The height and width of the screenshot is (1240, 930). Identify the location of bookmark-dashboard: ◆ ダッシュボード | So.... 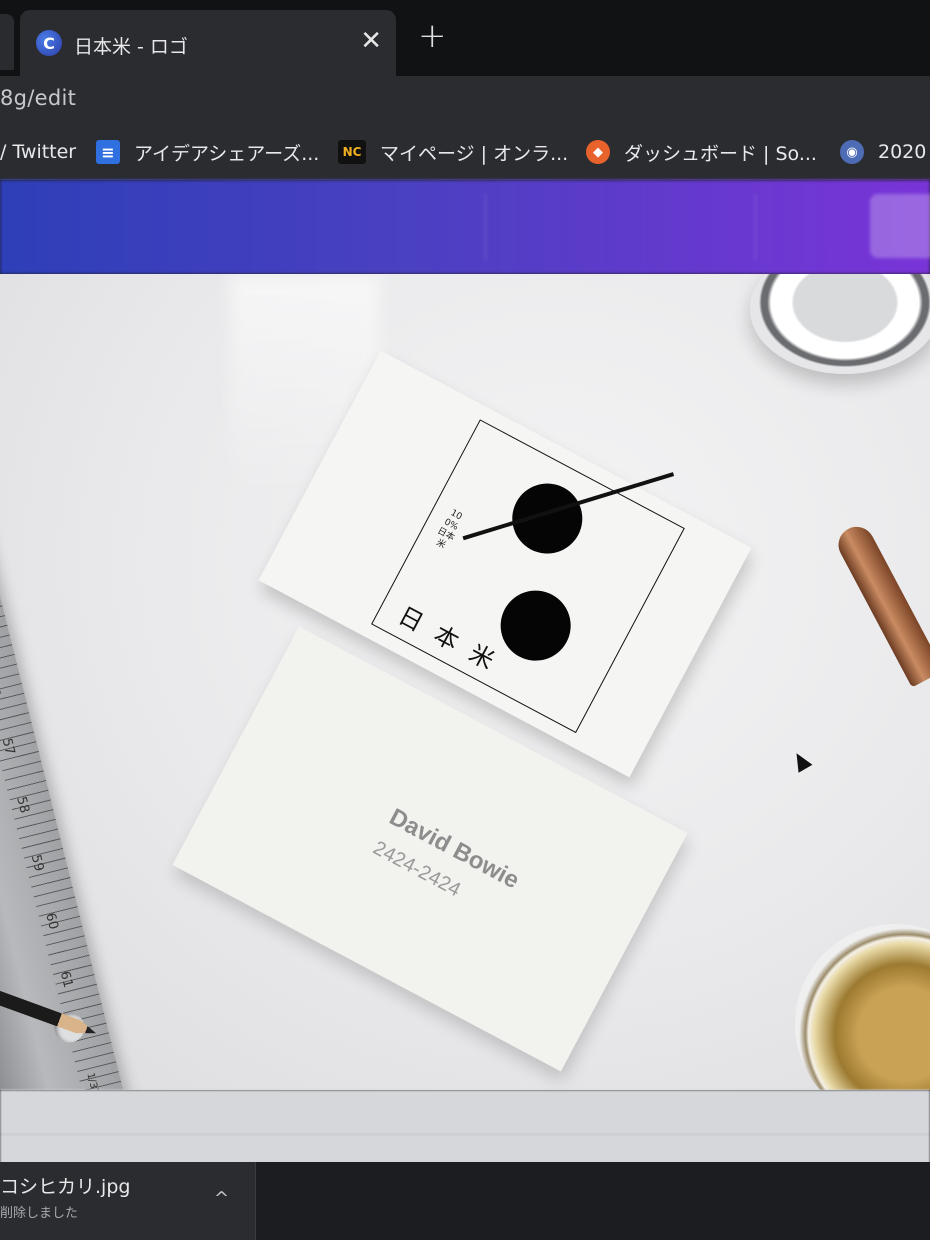
(701, 152).